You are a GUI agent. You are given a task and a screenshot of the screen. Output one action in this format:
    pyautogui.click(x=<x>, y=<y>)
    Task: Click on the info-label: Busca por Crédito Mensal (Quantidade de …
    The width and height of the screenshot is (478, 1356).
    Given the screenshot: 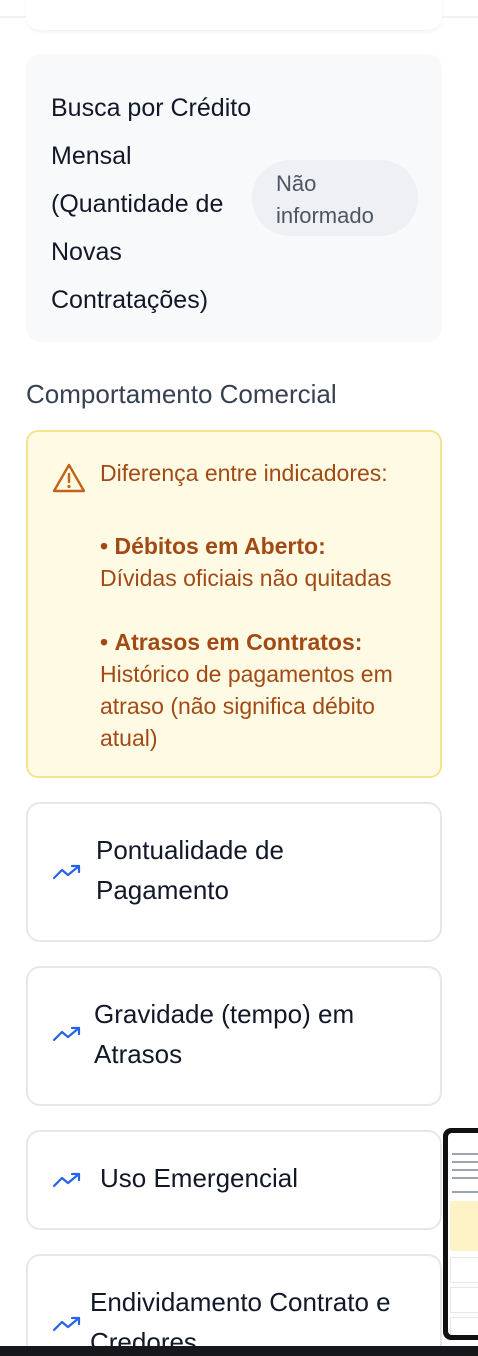 What is the action you would take?
    pyautogui.click(x=151, y=204)
    